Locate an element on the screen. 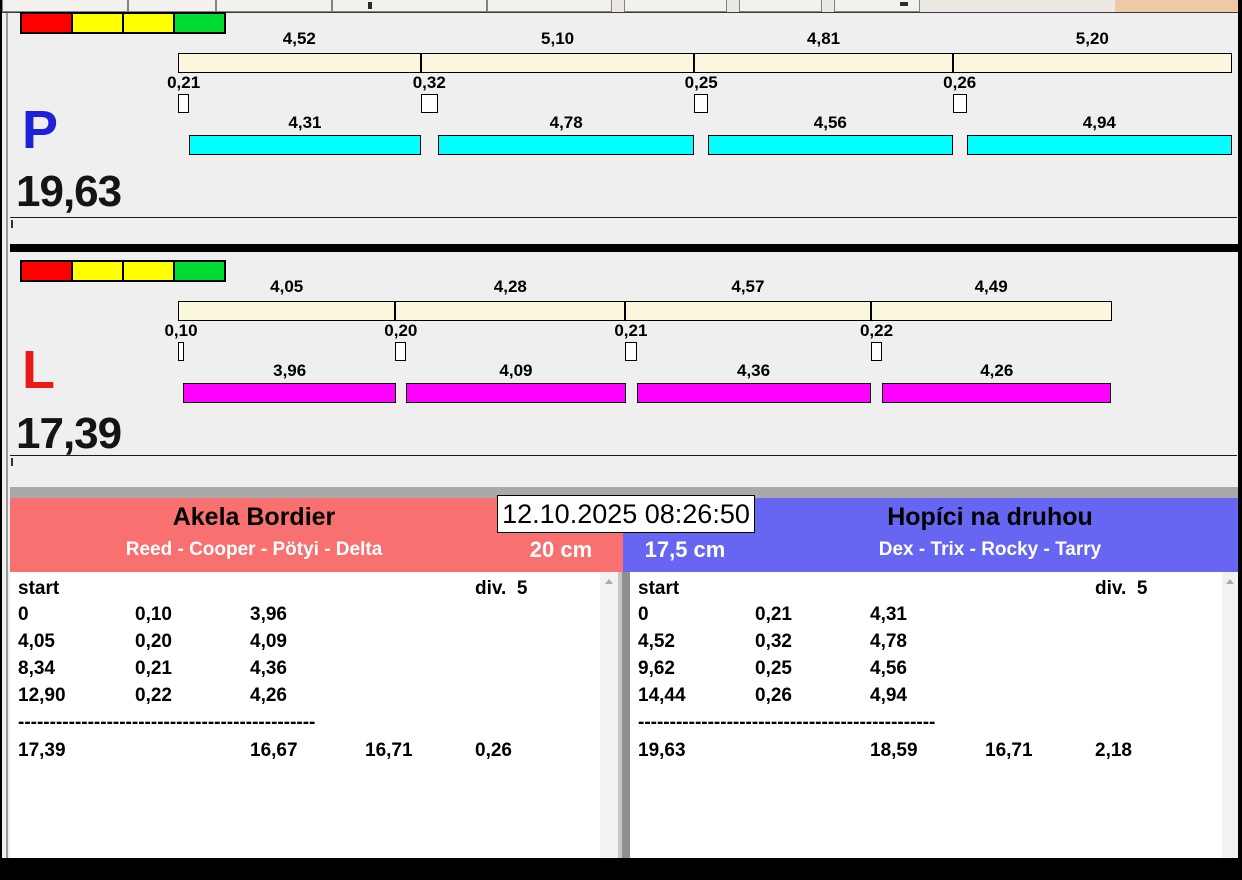 This screenshot has width=1242, height=880. run-time-label: 3,96 is located at coordinates (290, 370).